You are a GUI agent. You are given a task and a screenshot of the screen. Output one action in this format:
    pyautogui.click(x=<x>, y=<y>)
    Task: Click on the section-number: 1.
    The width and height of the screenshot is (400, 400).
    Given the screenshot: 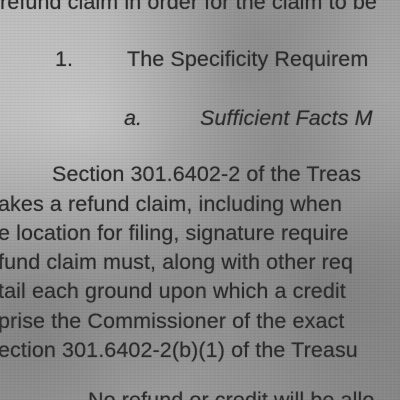 What is the action you would take?
    pyautogui.click(x=64, y=59)
    